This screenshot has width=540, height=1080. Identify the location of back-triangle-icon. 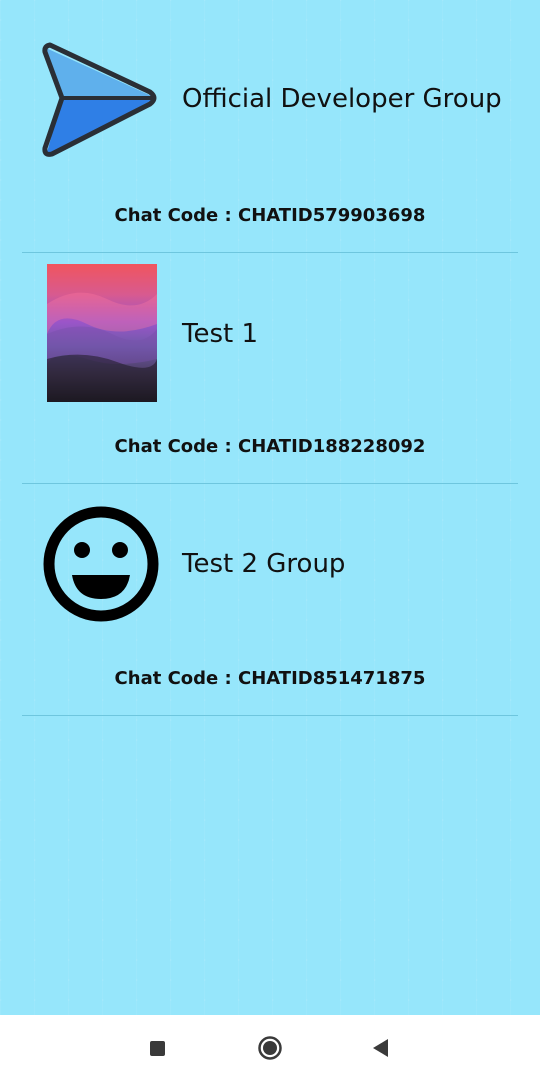
(380, 1048).